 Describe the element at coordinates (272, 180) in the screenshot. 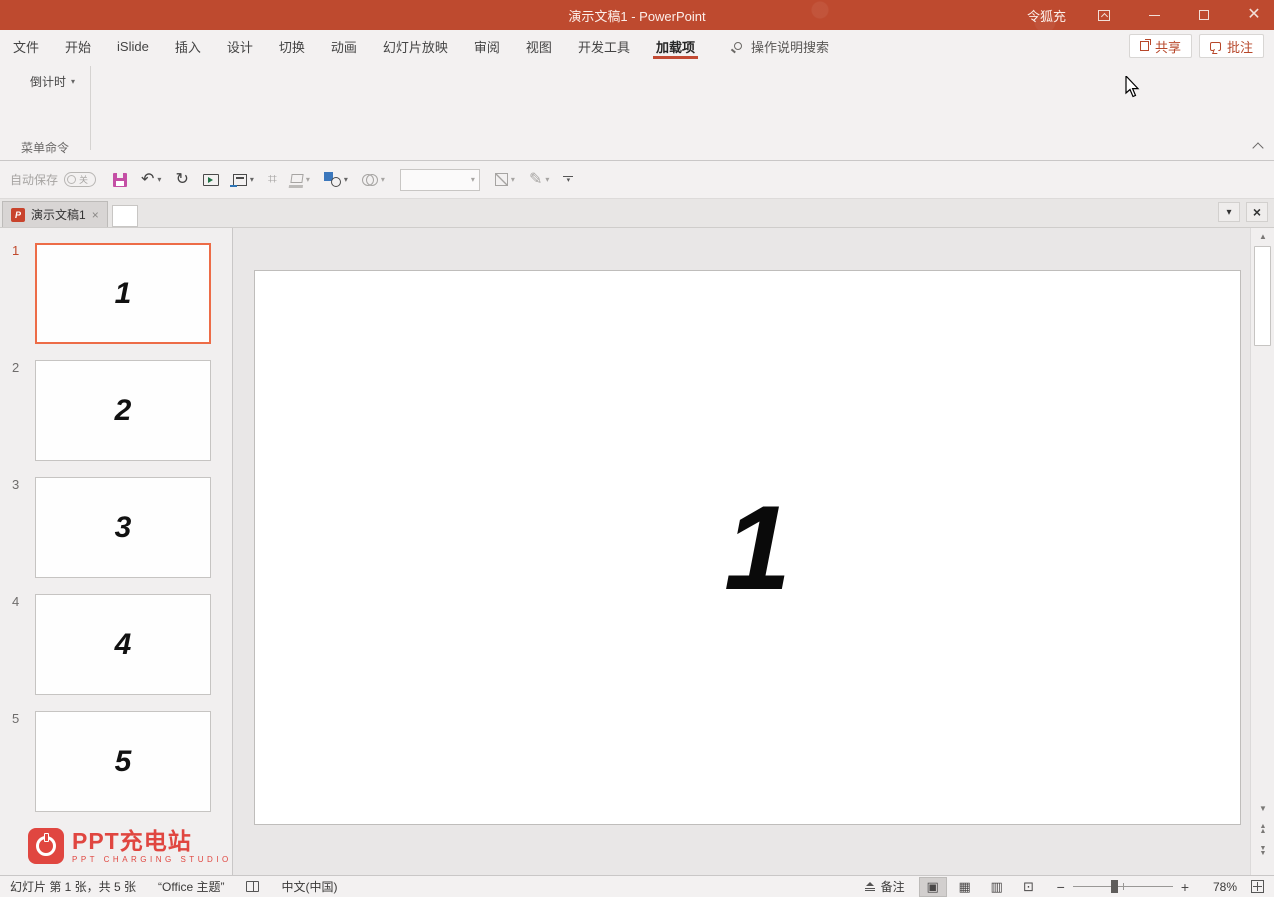

I see `crop-button: ⌗` at that location.